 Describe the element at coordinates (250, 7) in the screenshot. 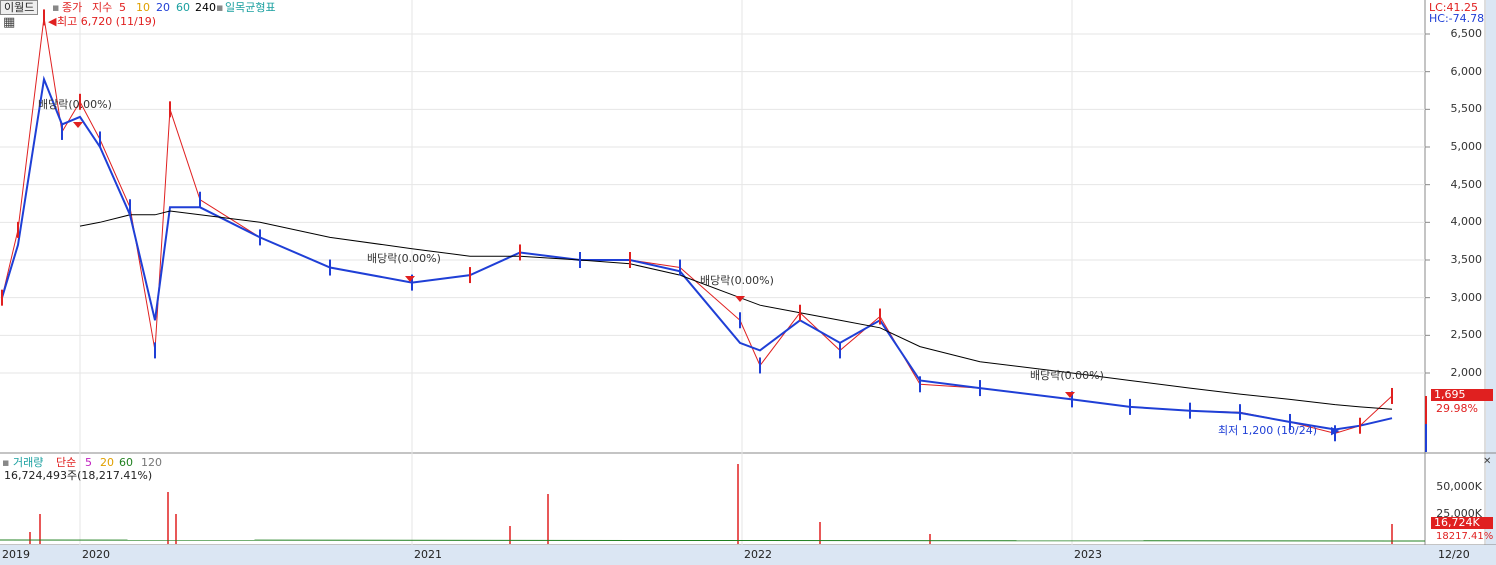

I see `ichimoku-label: 일목균형표` at that location.